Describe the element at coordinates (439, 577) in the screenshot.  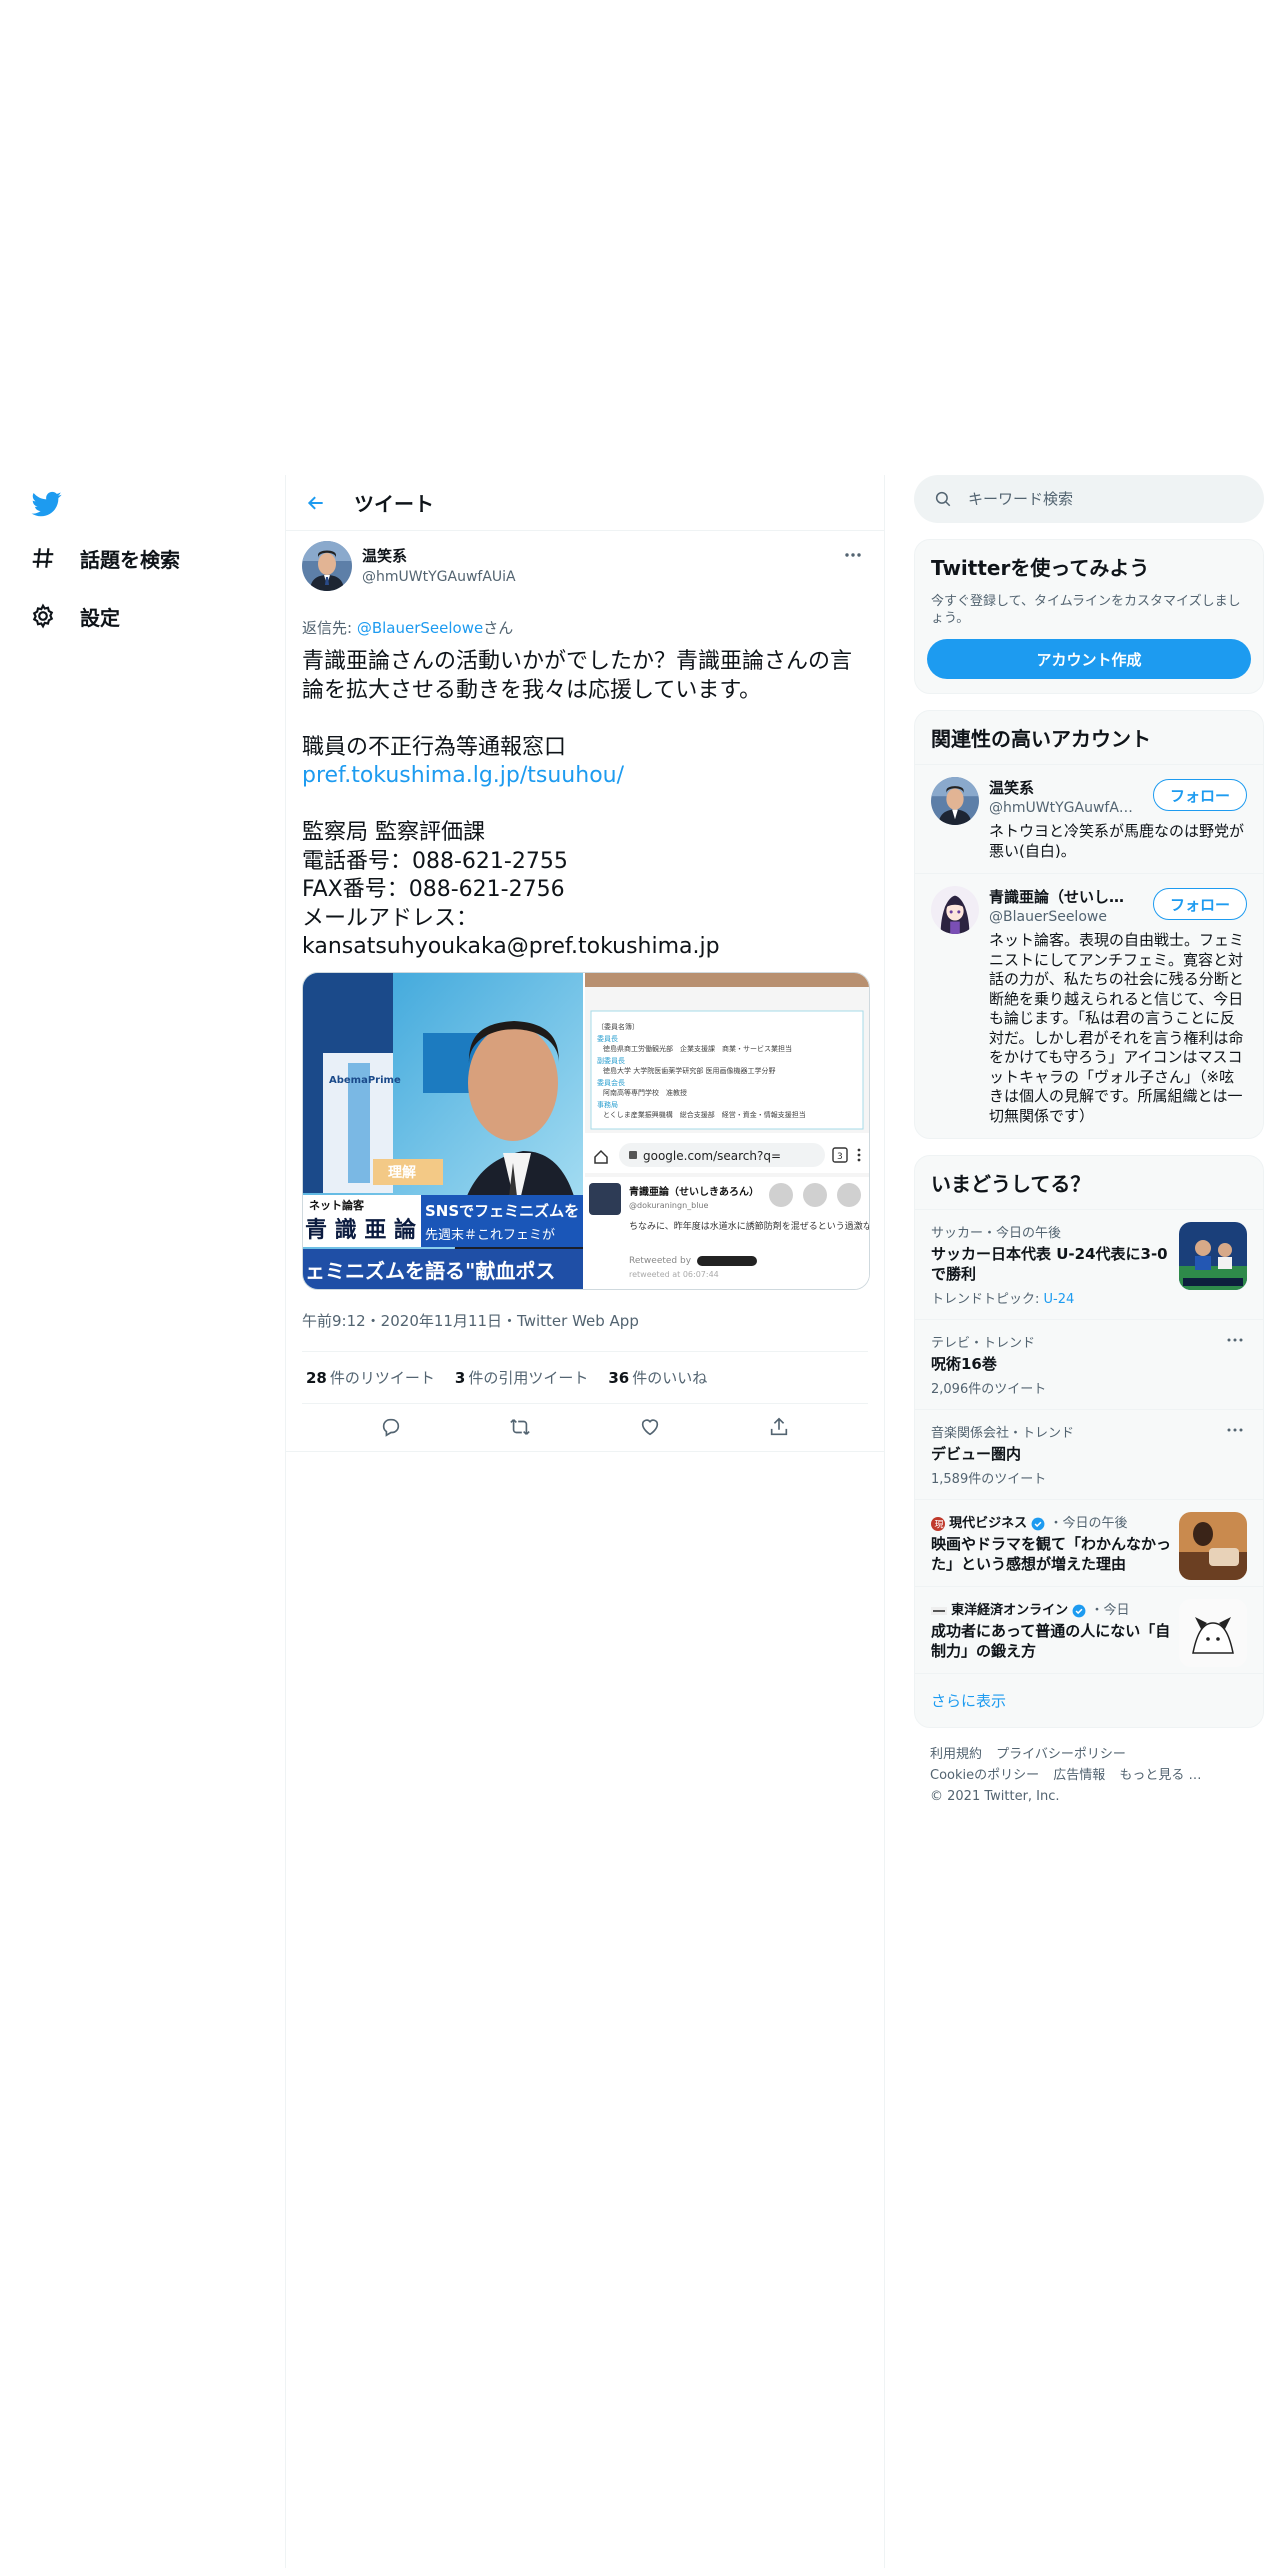
I see `author-handle: @hmUWtYGAuwfAUiA` at that location.